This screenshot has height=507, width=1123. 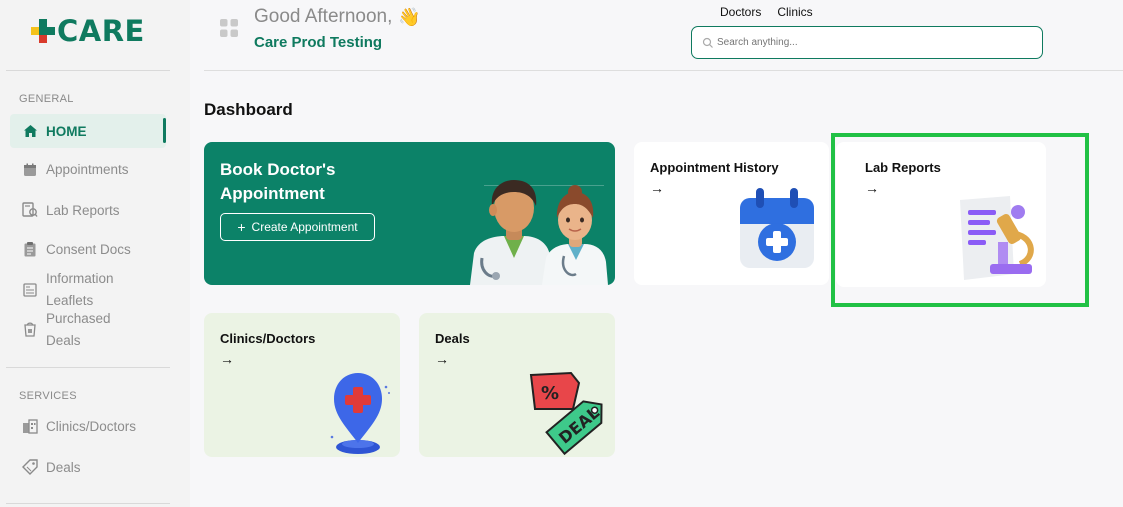 I want to click on calendar-icon, so click(x=30, y=170).